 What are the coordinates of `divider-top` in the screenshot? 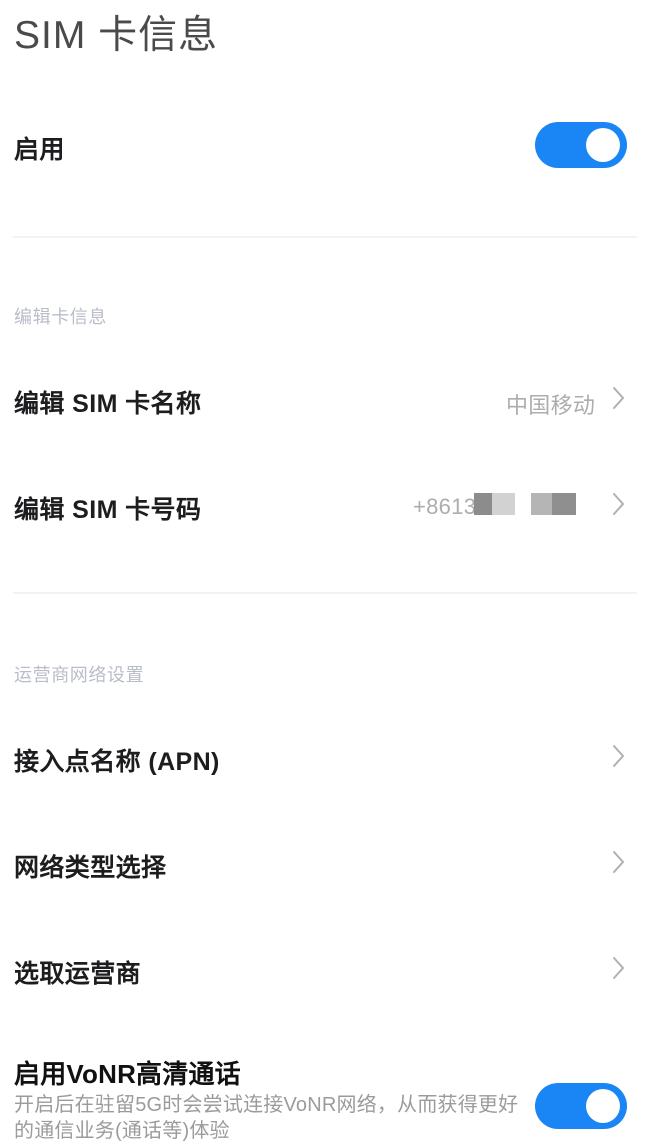 It's located at (325, 237).